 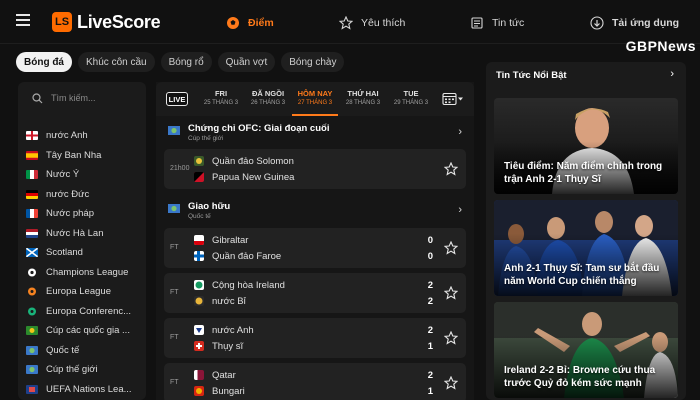 I want to click on away-score: 1, so click(x=430, y=391).